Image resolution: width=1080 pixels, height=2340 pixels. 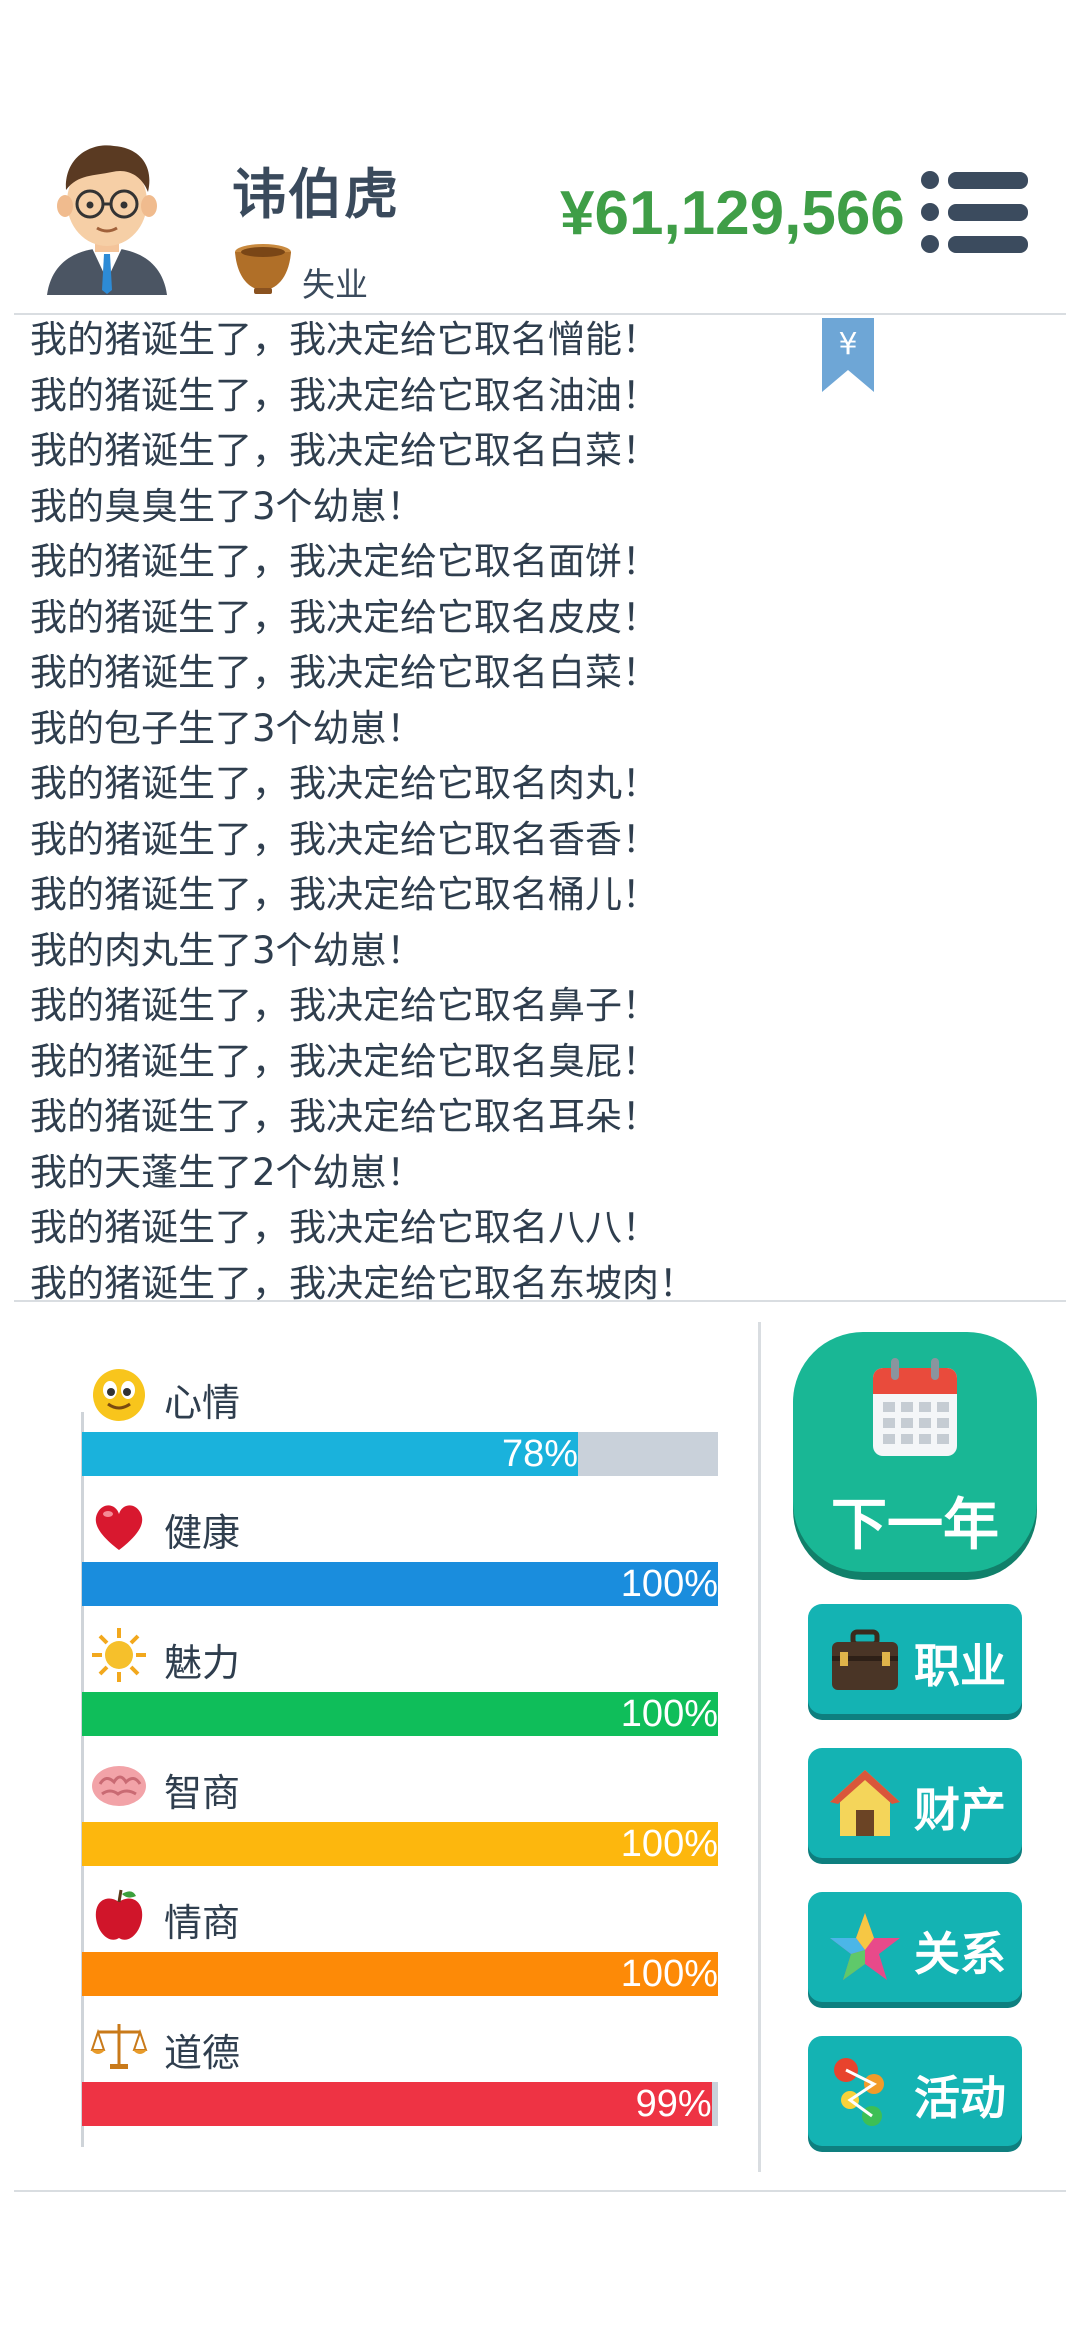 What do you see at coordinates (540, 158) in the screenshot?
I see `header: 讳伯虎 失业 ¥61,129,566` at bounding box center [540, 158].